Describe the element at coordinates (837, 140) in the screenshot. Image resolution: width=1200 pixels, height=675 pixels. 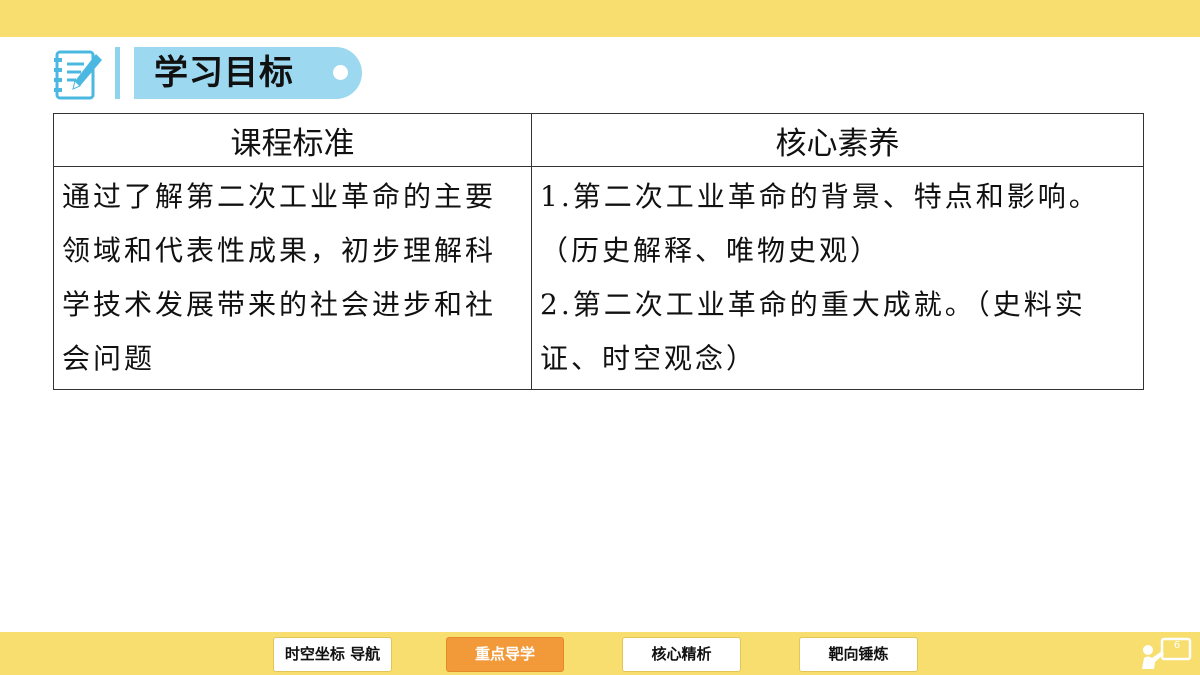
I see `header-core-literacy: 核心素养` at that location.